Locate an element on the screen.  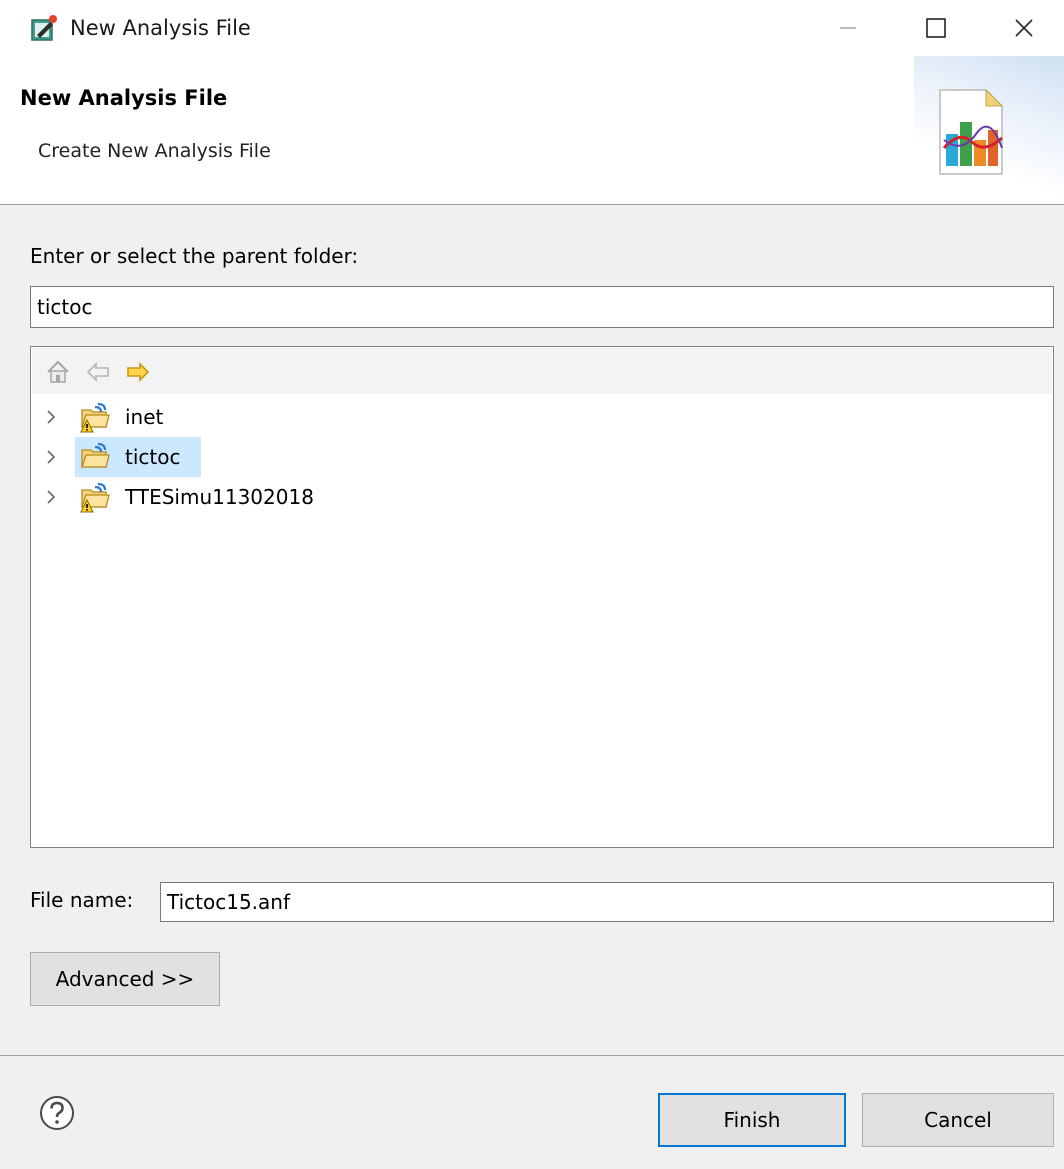
tree-item-inet: inet is located at coordinates (331, 417).